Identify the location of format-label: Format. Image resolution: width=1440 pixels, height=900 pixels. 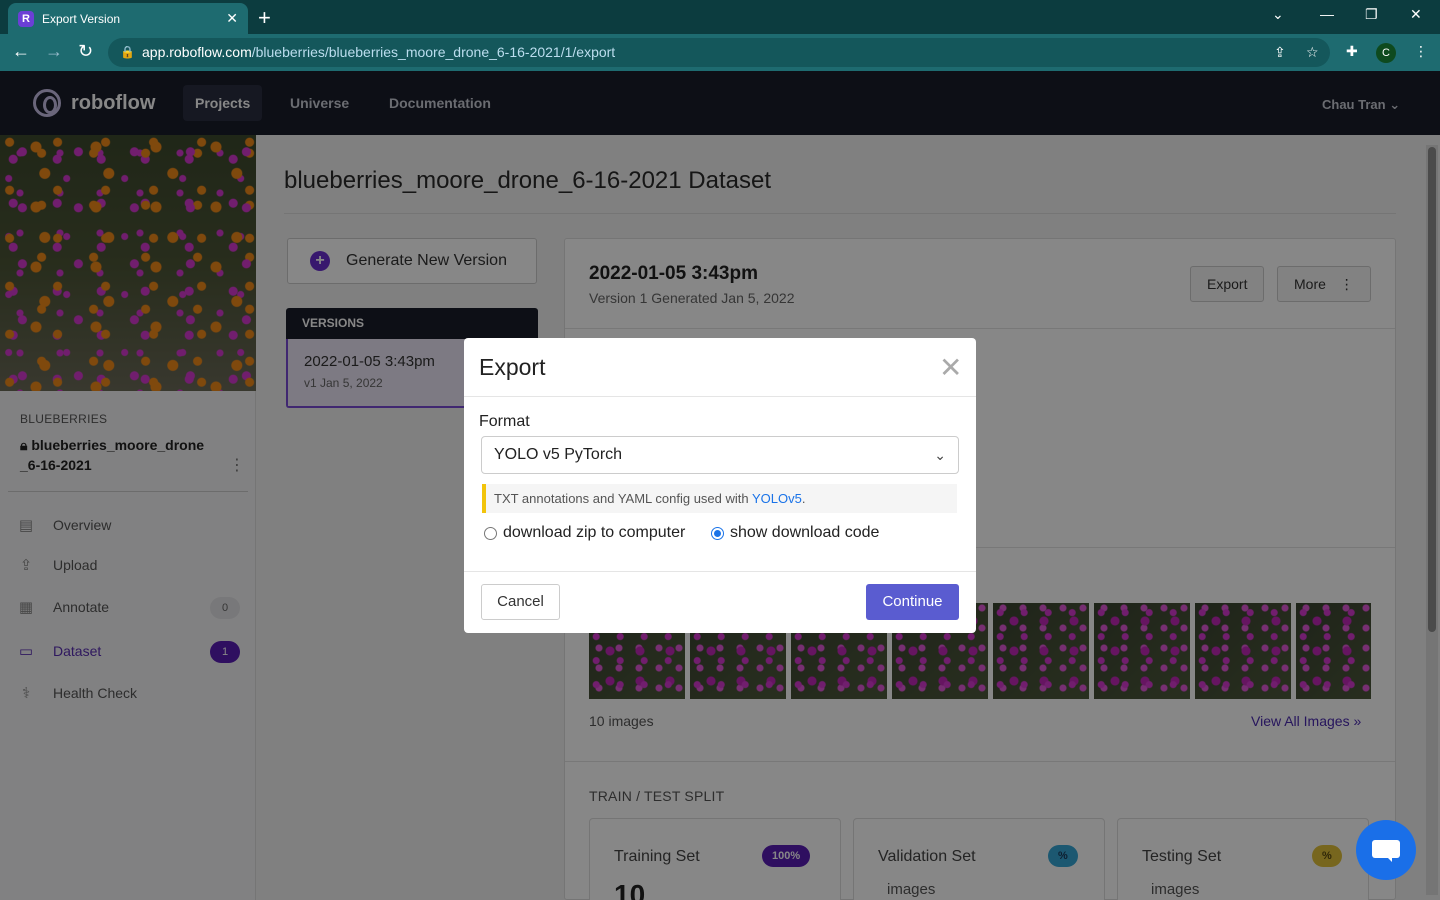
(504, 421).